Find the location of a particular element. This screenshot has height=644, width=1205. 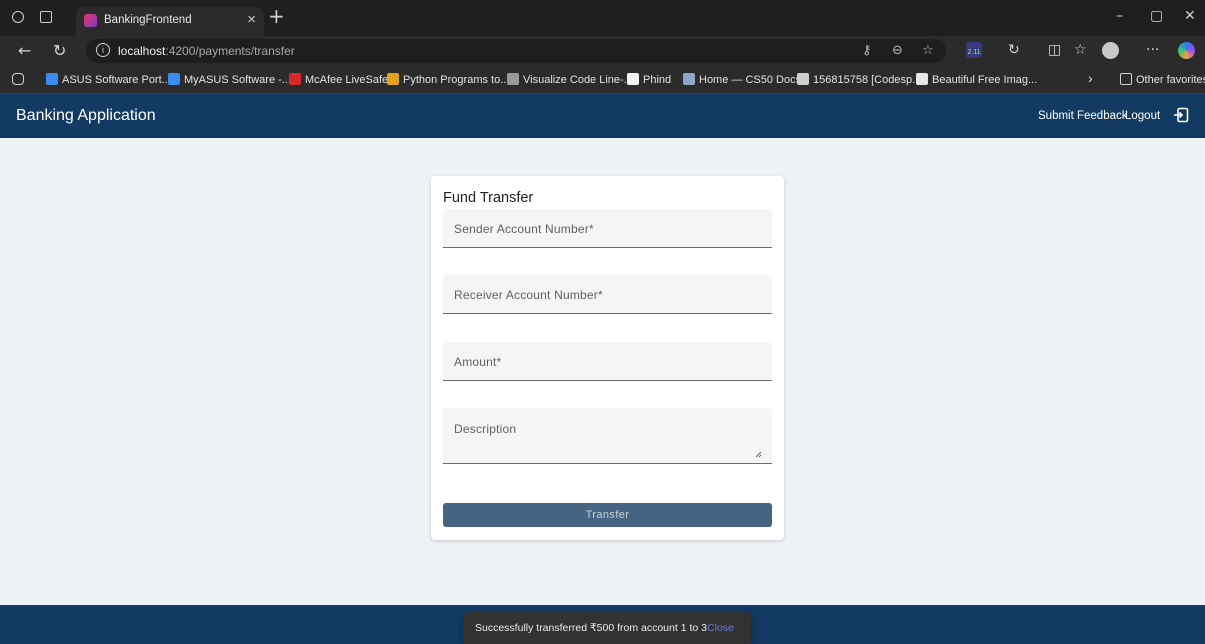

favorite-star-icon: ☆ is located at coordinates (928, 50).